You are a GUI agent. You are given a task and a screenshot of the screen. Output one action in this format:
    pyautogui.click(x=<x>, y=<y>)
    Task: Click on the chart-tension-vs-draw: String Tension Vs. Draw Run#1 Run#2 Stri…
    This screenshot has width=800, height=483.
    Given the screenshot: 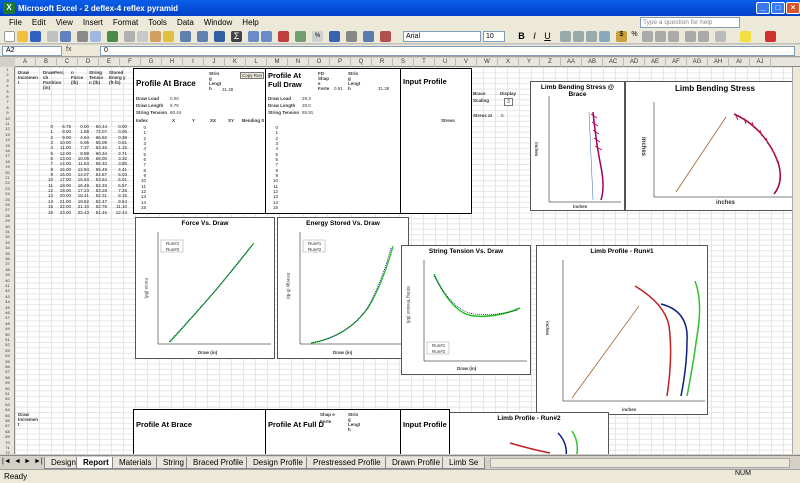 What is the action you would take?
    pyautogui.click(x=466, y=310)
    